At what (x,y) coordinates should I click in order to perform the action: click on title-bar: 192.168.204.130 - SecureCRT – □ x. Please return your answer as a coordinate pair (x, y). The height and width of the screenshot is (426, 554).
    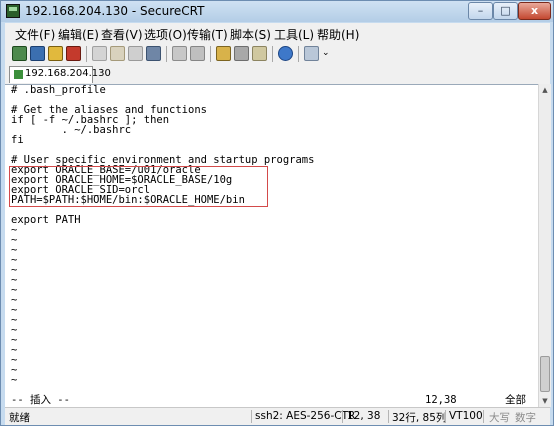
    Looking at the image, I should click on (277, 11).